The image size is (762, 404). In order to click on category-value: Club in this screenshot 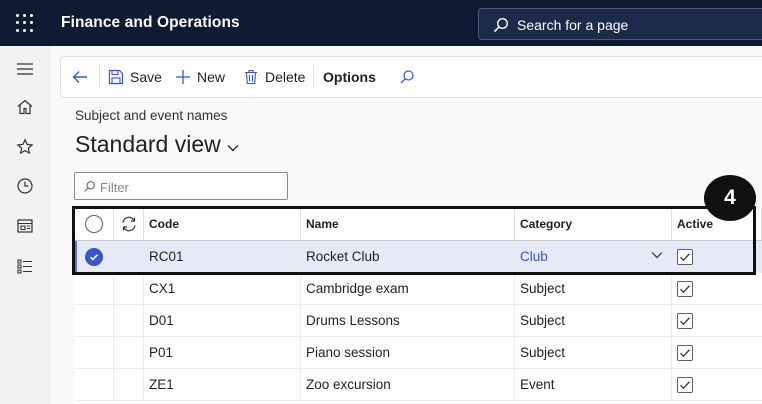, I will do `click(534, 256)`.